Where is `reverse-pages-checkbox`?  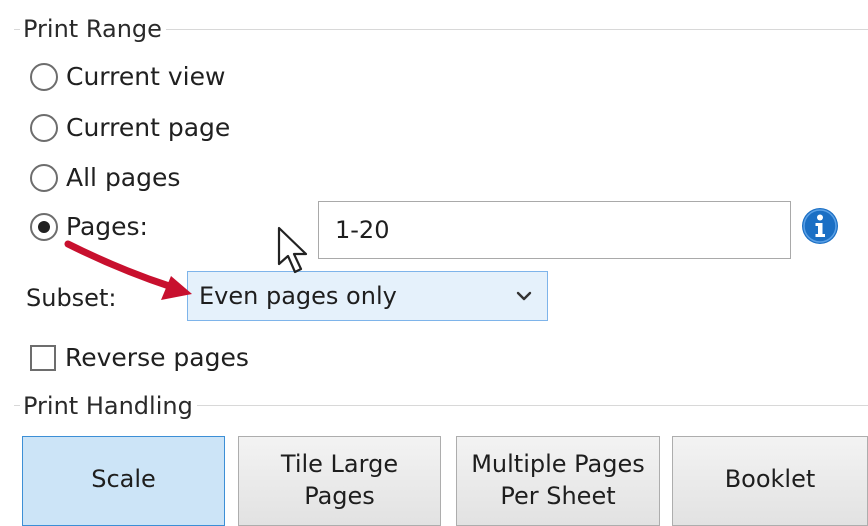 reverse-pages-checkbox is located at coordinates (43, 358).